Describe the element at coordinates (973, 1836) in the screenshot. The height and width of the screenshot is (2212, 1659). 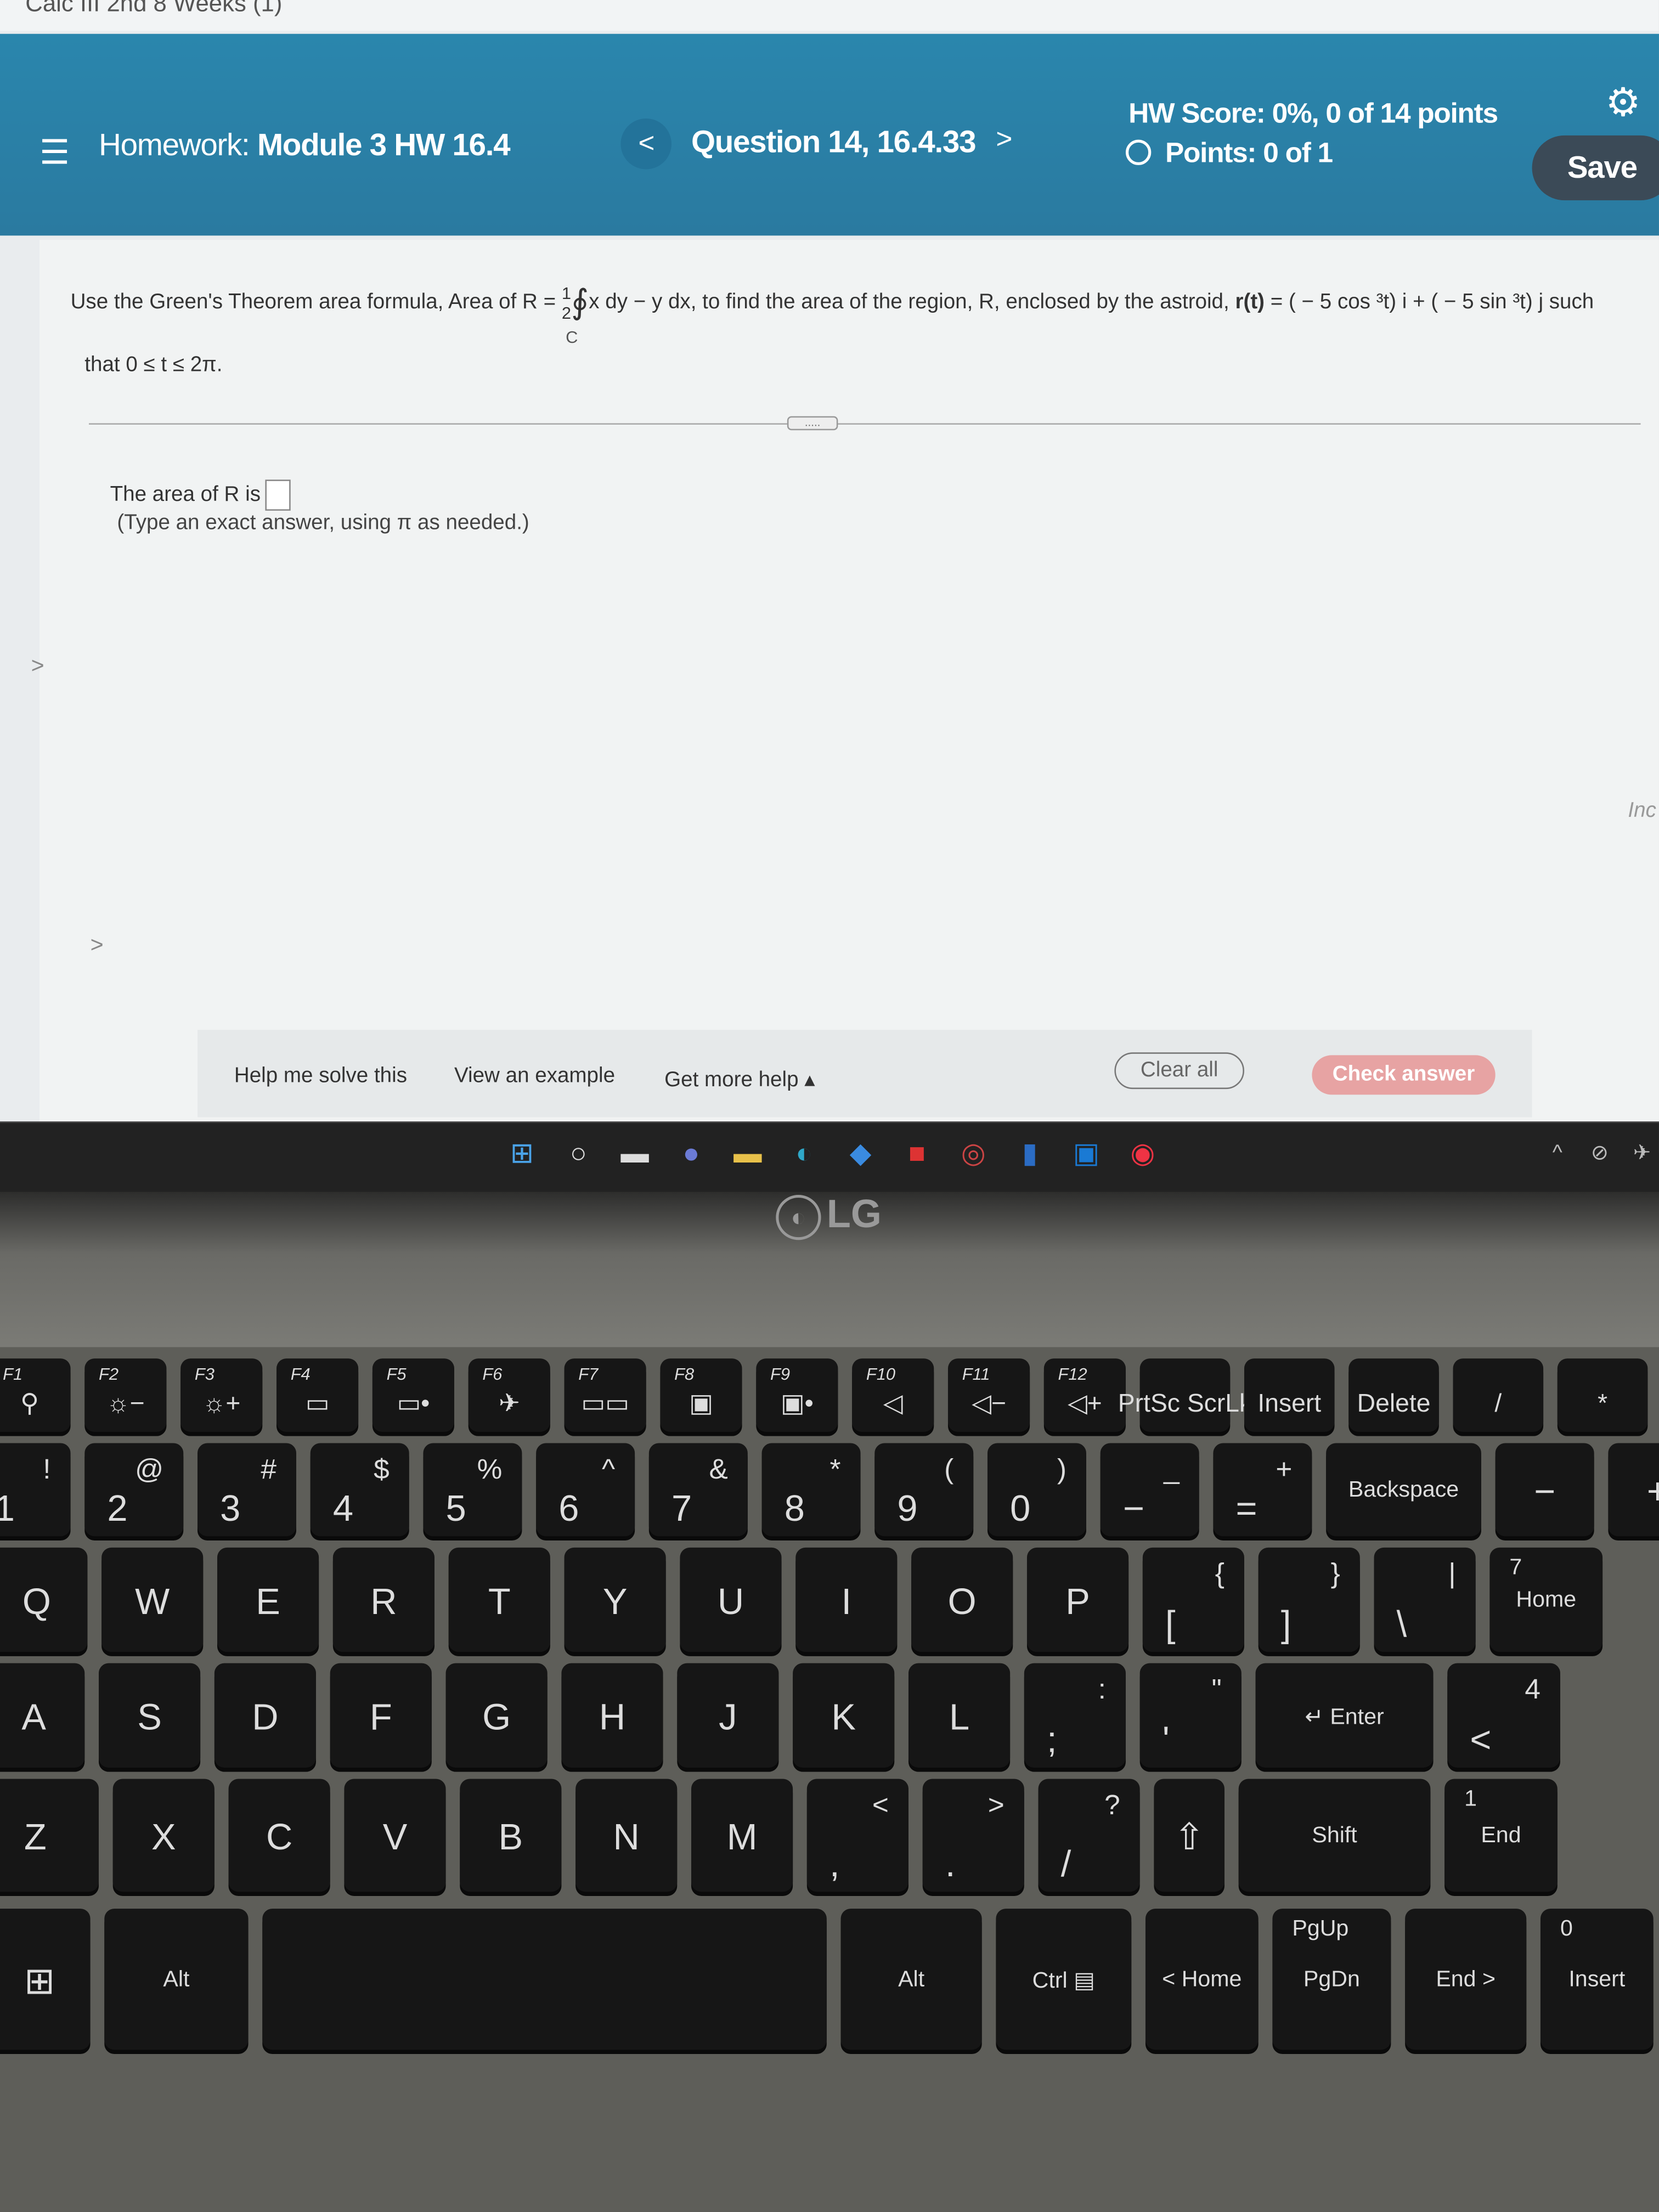
I see `key-symbol: >.` at that location.